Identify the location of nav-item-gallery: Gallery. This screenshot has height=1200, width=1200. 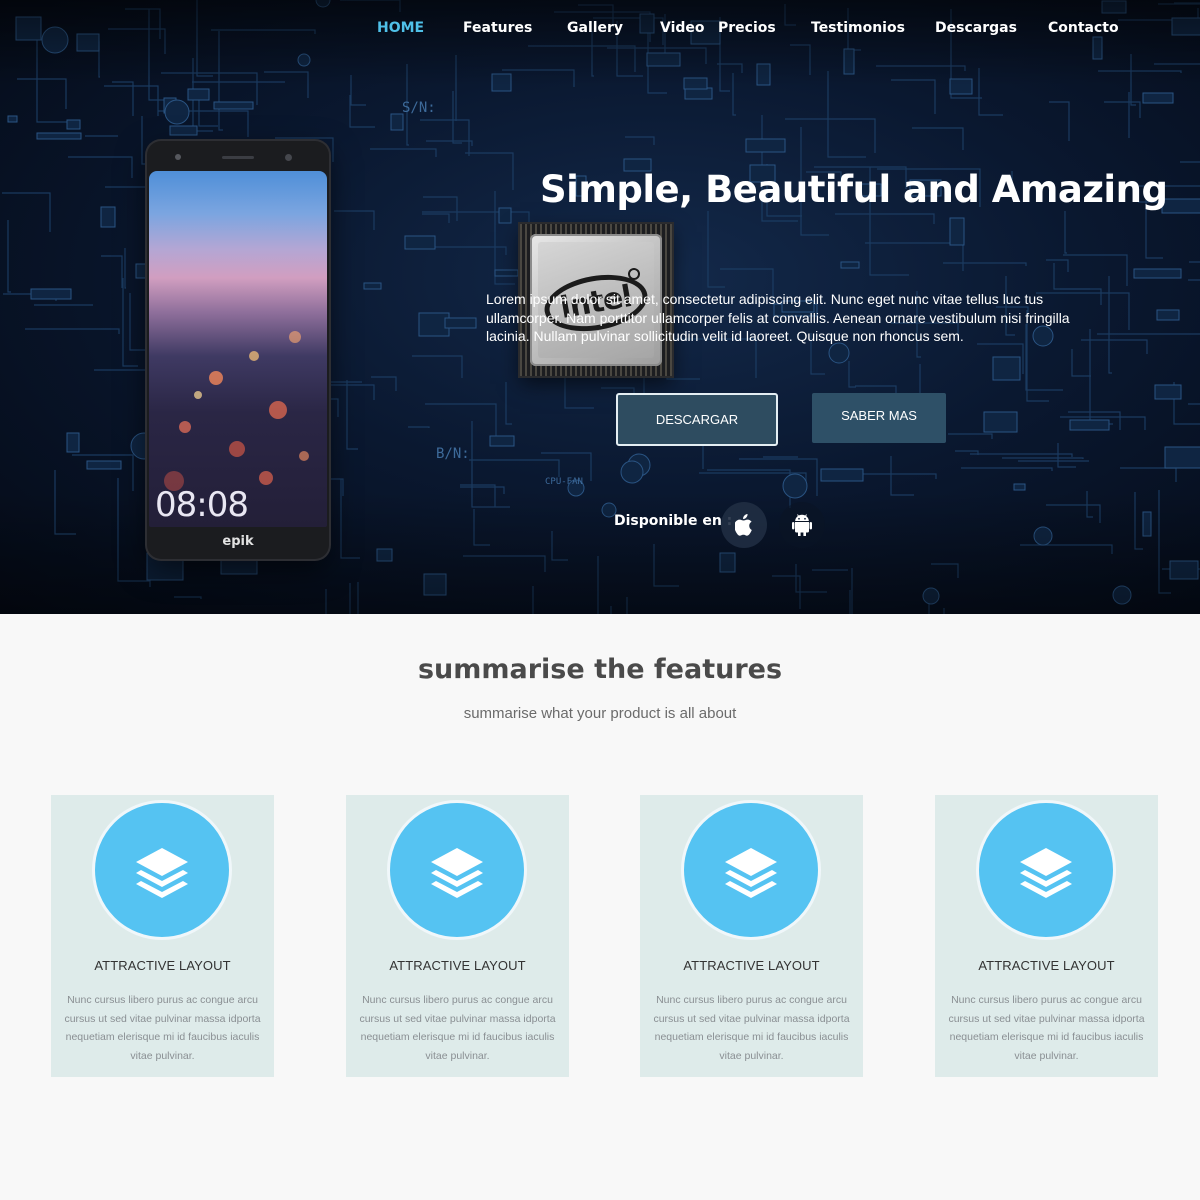
(595, 28).